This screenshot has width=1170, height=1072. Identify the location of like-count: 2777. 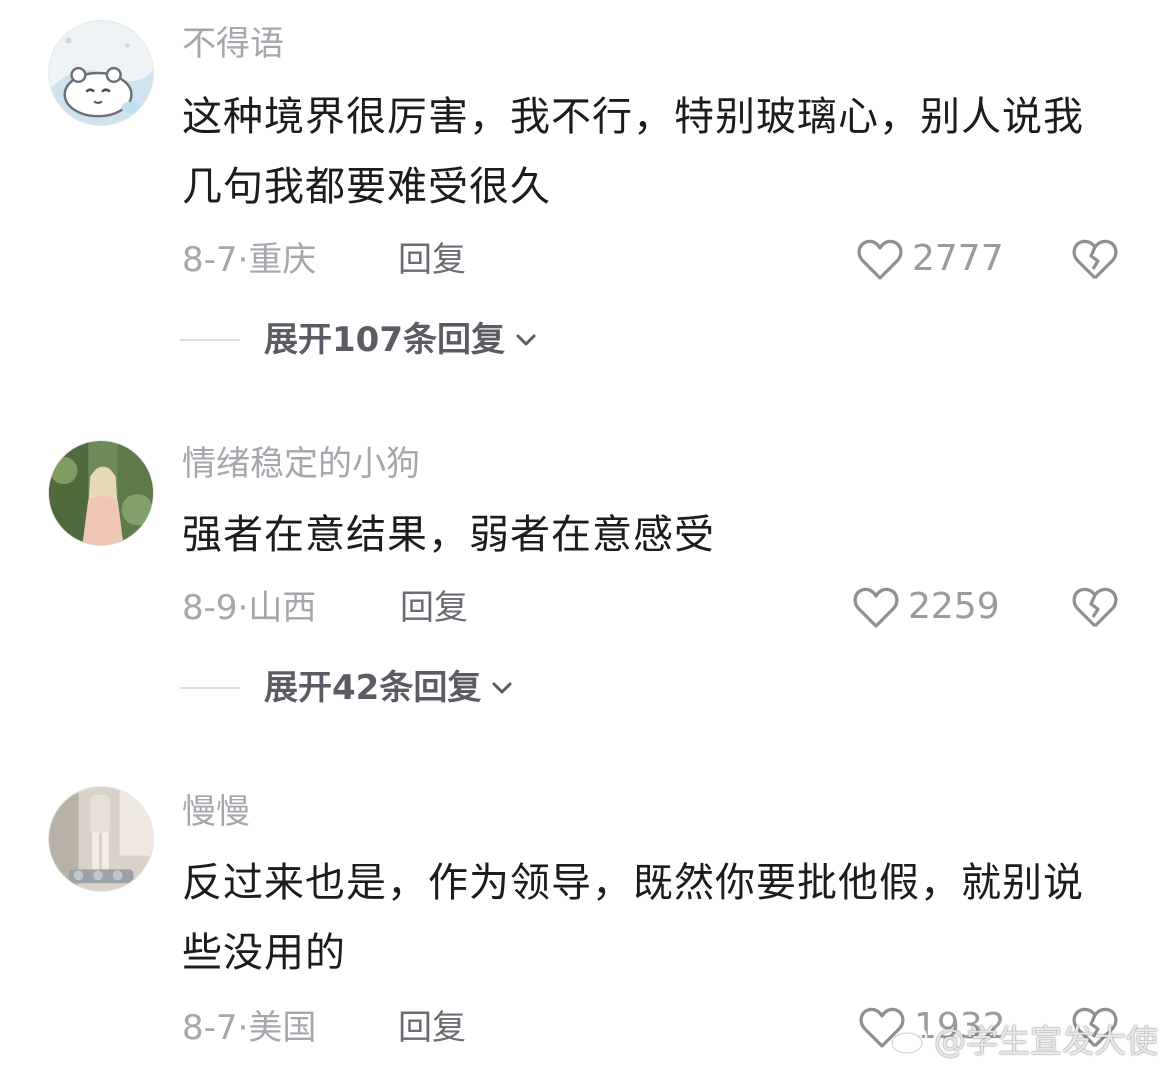
(958, 258).